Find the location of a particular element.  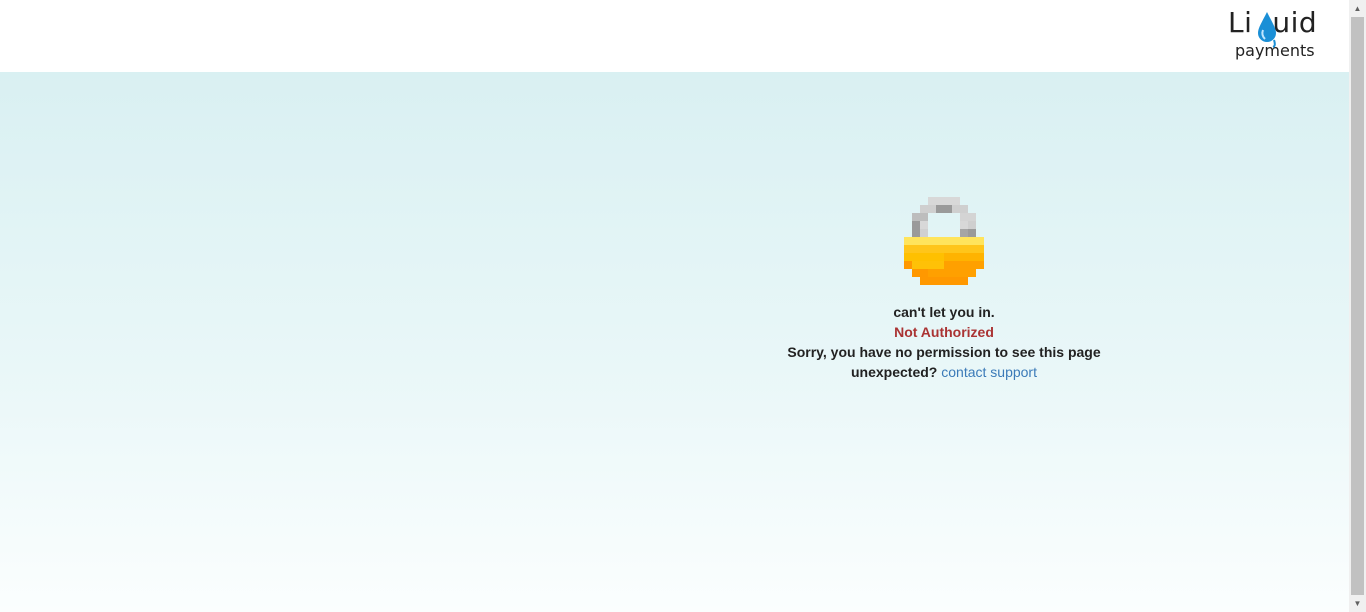

contact-support-link: contact support is located at coordinates (989, 372).